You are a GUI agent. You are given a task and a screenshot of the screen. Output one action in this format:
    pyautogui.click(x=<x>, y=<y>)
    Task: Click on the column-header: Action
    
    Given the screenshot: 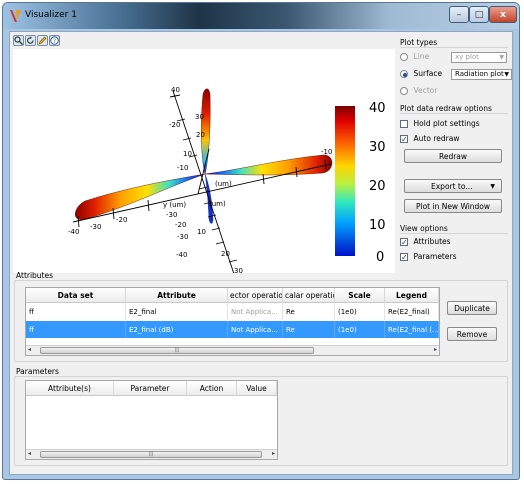 What is the action you would take?
    pyautogui.click(x=212, y=388)
    